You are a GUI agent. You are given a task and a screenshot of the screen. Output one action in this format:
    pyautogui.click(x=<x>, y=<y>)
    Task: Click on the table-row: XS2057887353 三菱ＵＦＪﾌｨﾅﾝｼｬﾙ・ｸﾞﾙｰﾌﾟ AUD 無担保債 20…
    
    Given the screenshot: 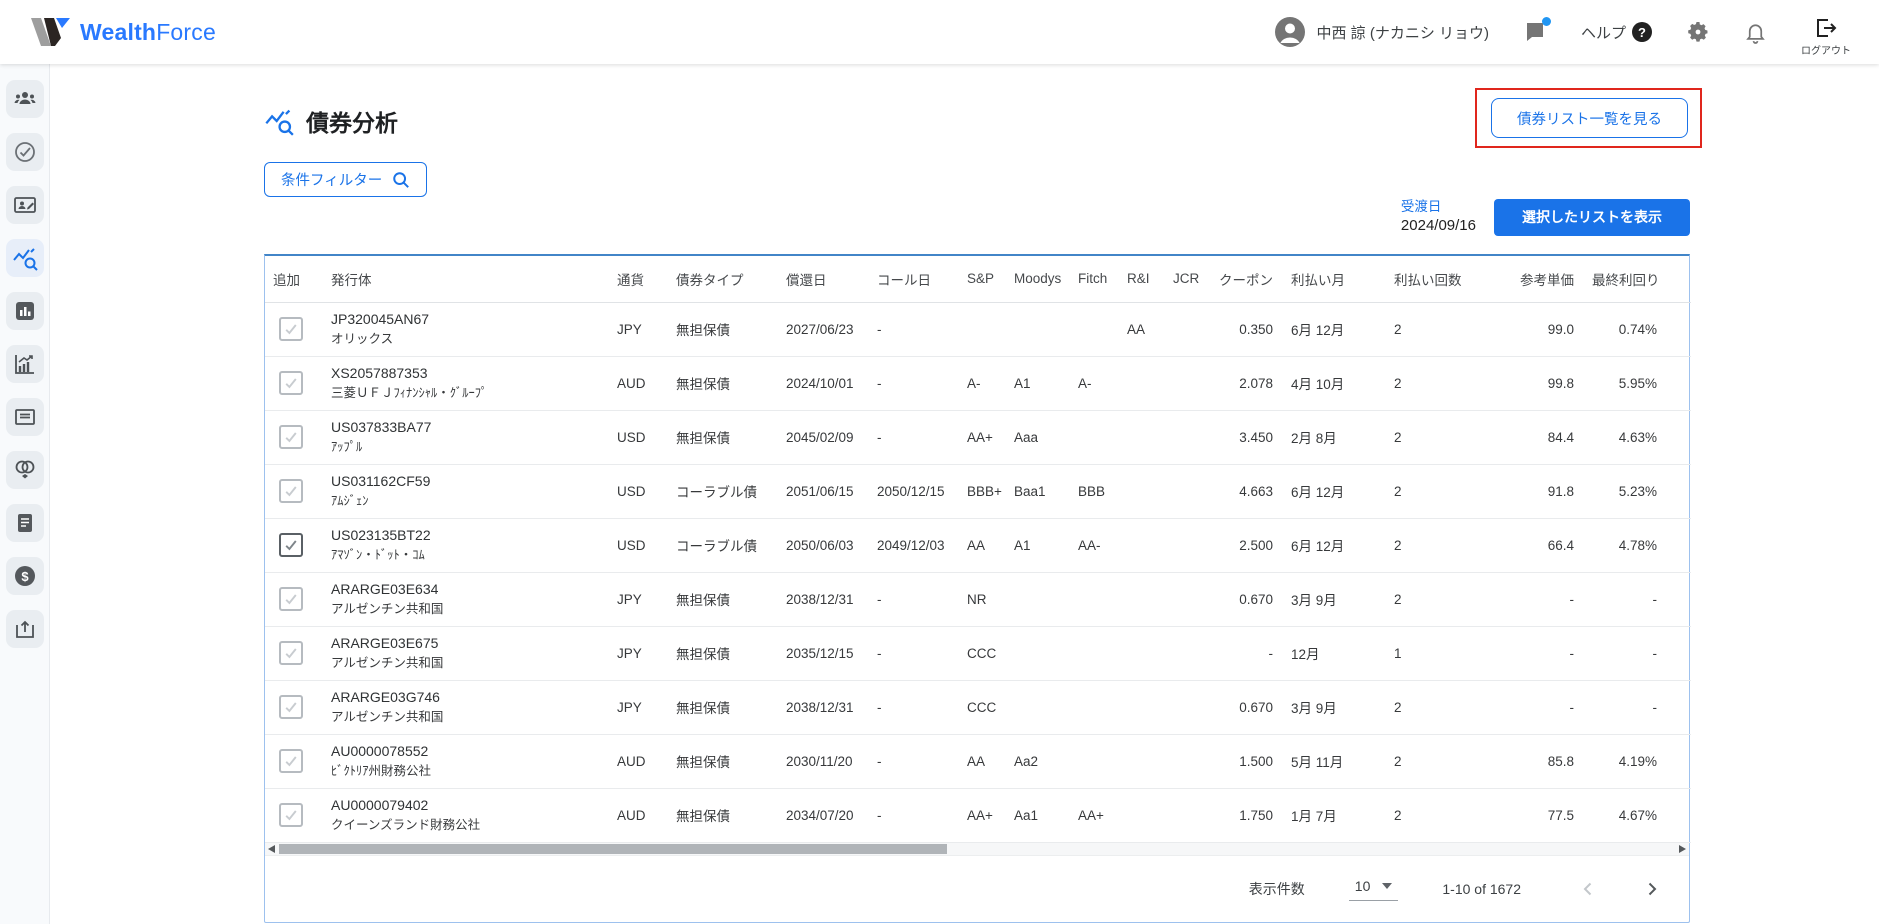 What is the action you would take?
    pyautogui.click(x=978, y=383)
    